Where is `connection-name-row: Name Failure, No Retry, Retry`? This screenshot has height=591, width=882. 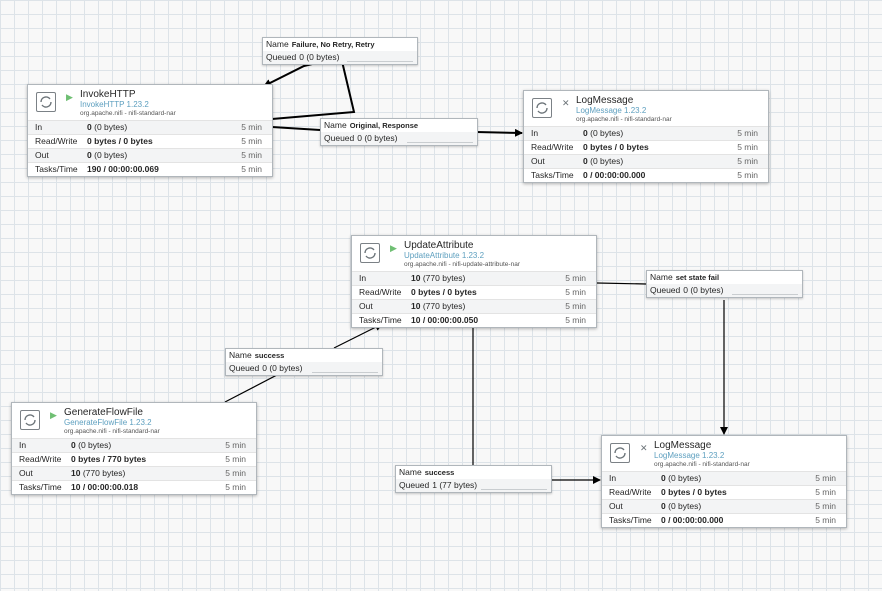 connection-name-row: Name Failure, No Retry, Retry is located at coordinates (320, 44).